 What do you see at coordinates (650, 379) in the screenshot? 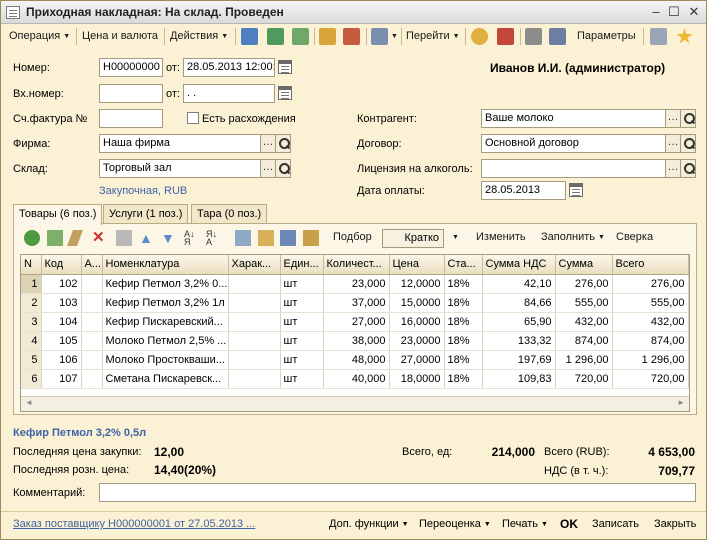
I see `table-cell-total: 720,00` at bounding box center [650, 379].